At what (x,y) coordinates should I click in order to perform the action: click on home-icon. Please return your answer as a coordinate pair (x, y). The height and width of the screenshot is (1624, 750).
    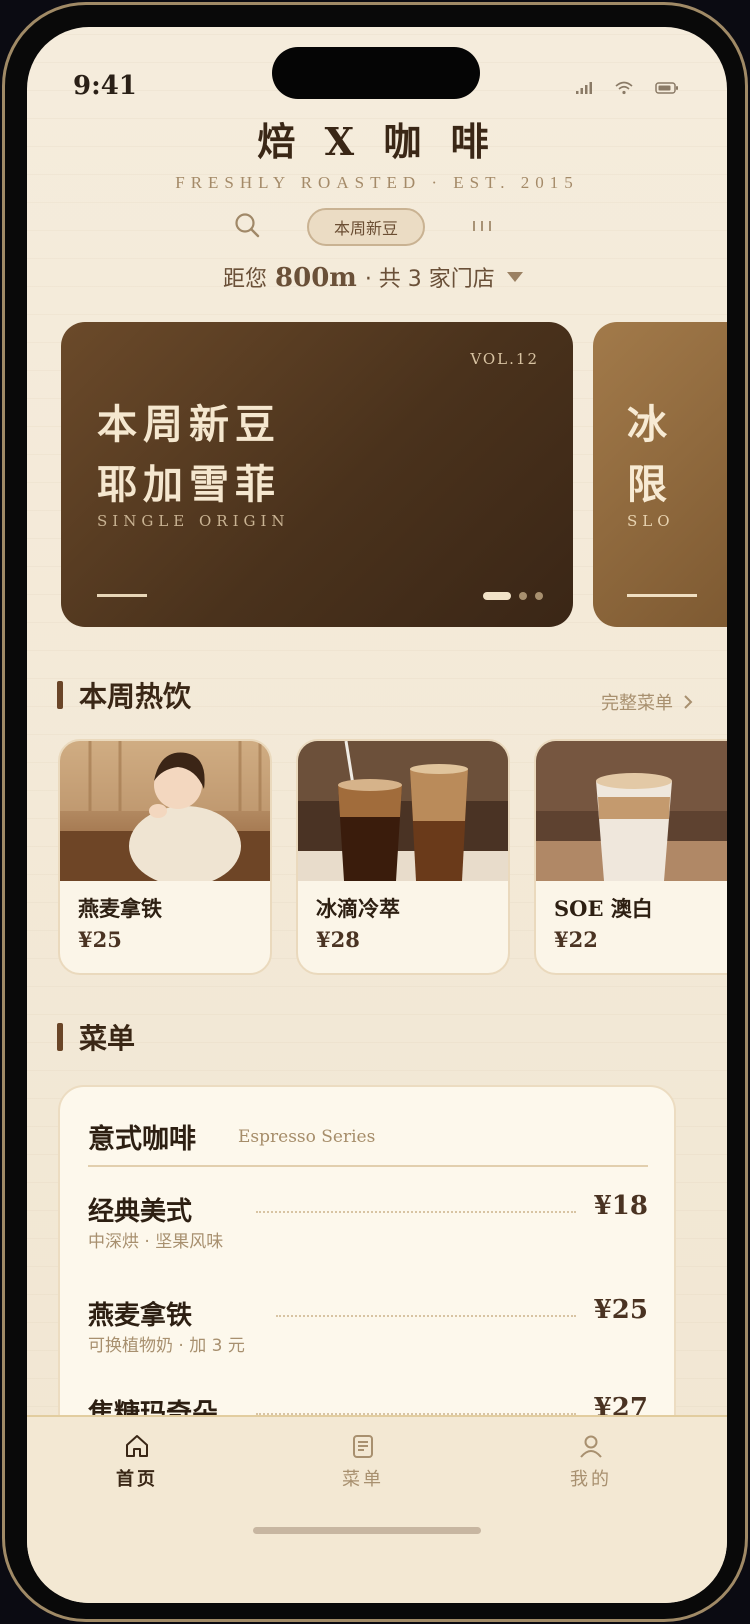
    Looking at the image, I should click on (137, 1446).